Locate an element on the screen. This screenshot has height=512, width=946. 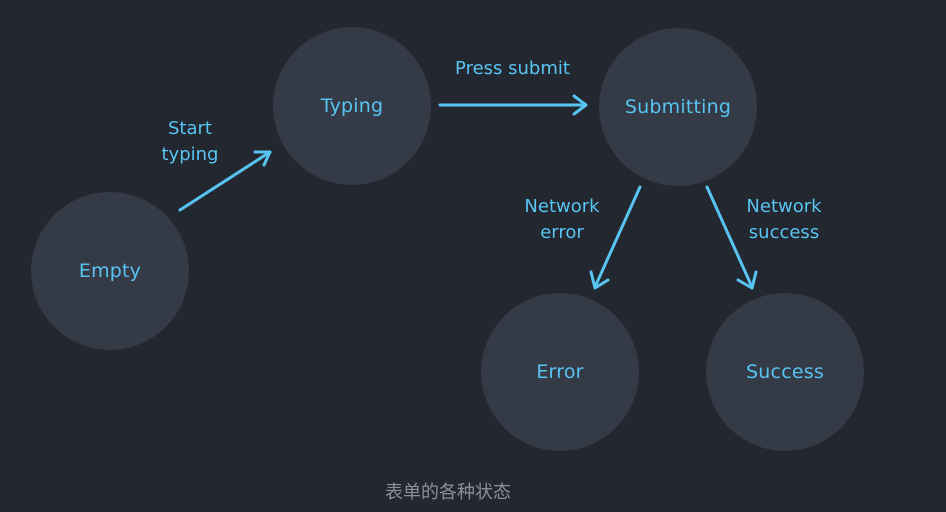
state-error-node: Error is located at coordinates (560, 372).